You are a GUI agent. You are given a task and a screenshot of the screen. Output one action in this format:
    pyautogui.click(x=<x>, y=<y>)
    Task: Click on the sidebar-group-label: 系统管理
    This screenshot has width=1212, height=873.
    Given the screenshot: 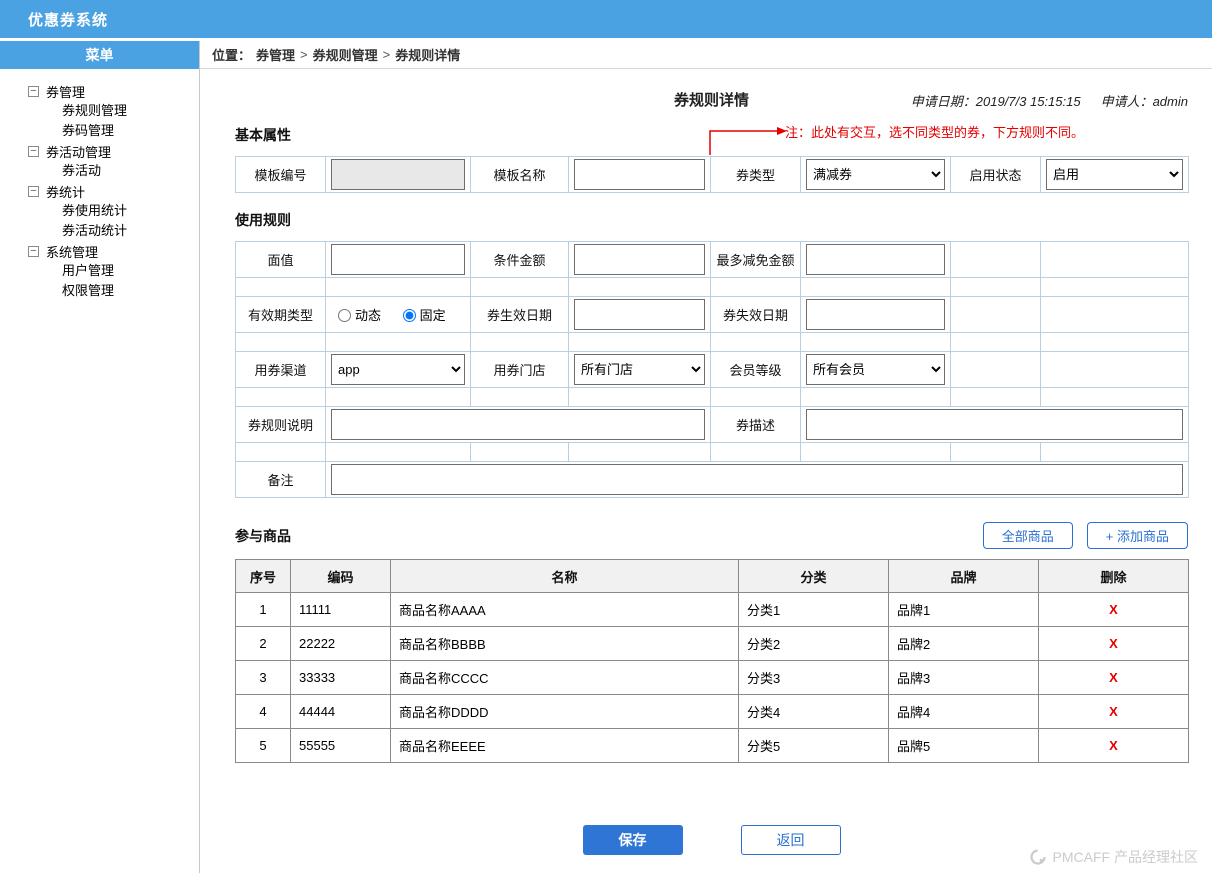 What is the action you would take?
    pyautogui.click(x=72, y=252)
    